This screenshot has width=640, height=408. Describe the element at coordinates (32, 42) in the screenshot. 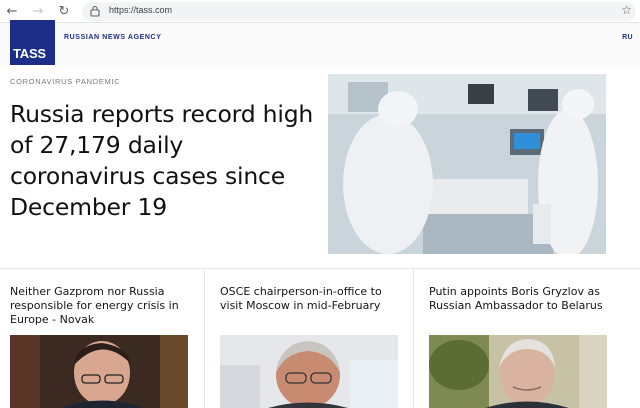

I see `tass-logo: TASS` at that location.